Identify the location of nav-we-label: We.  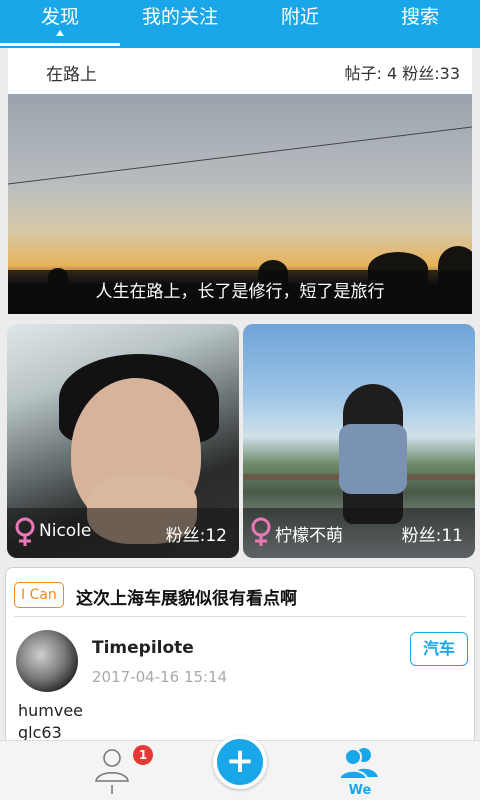
(360, 790).